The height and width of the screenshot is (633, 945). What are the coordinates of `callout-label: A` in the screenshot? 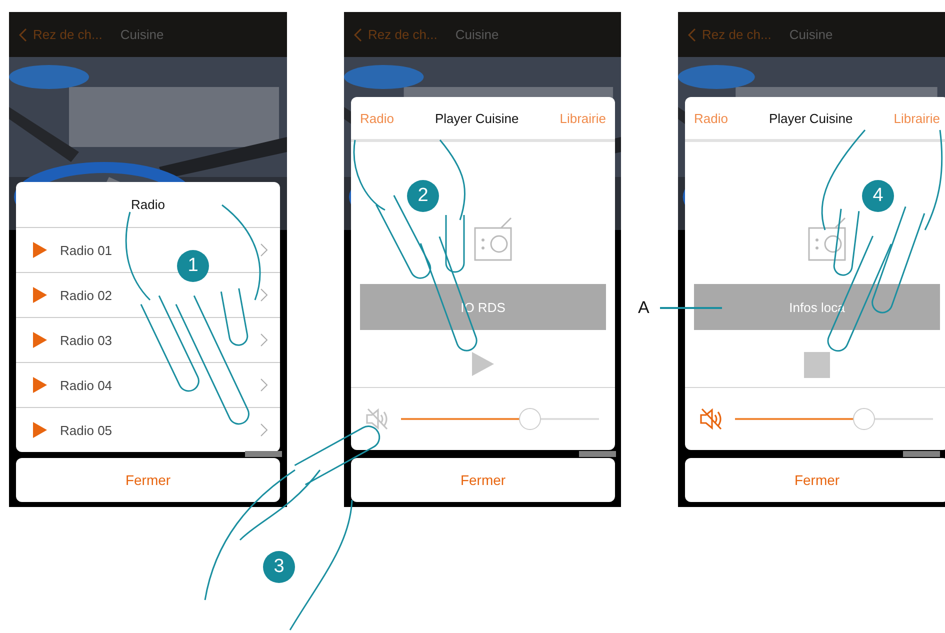 It's located at (644, 308).